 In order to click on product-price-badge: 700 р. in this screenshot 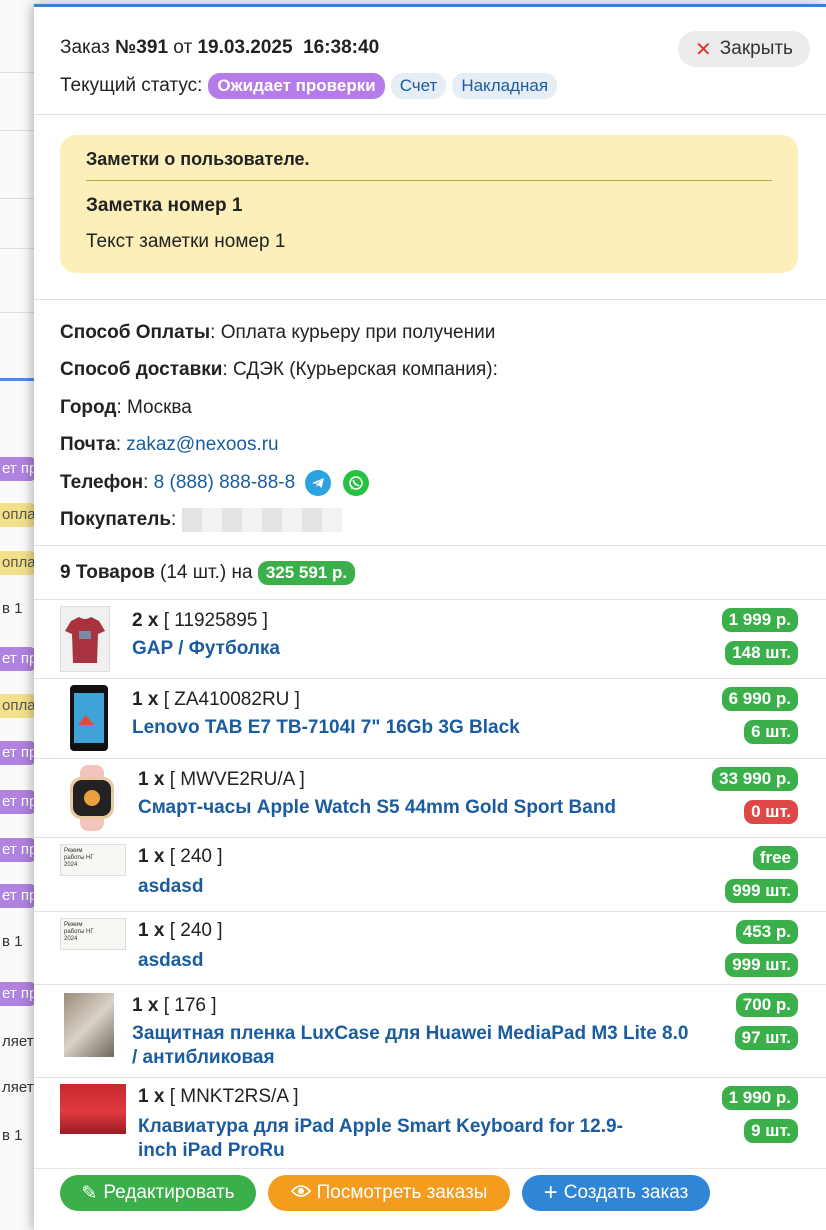, I will do `click(766, 1005)`.